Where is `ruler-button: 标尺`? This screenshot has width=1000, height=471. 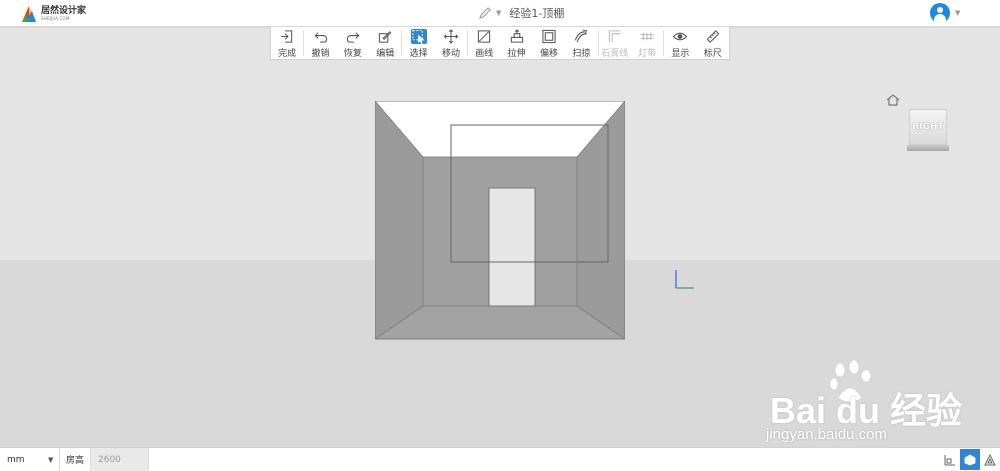
ruler-button: 标尺 is located at coordinates (713, 43).